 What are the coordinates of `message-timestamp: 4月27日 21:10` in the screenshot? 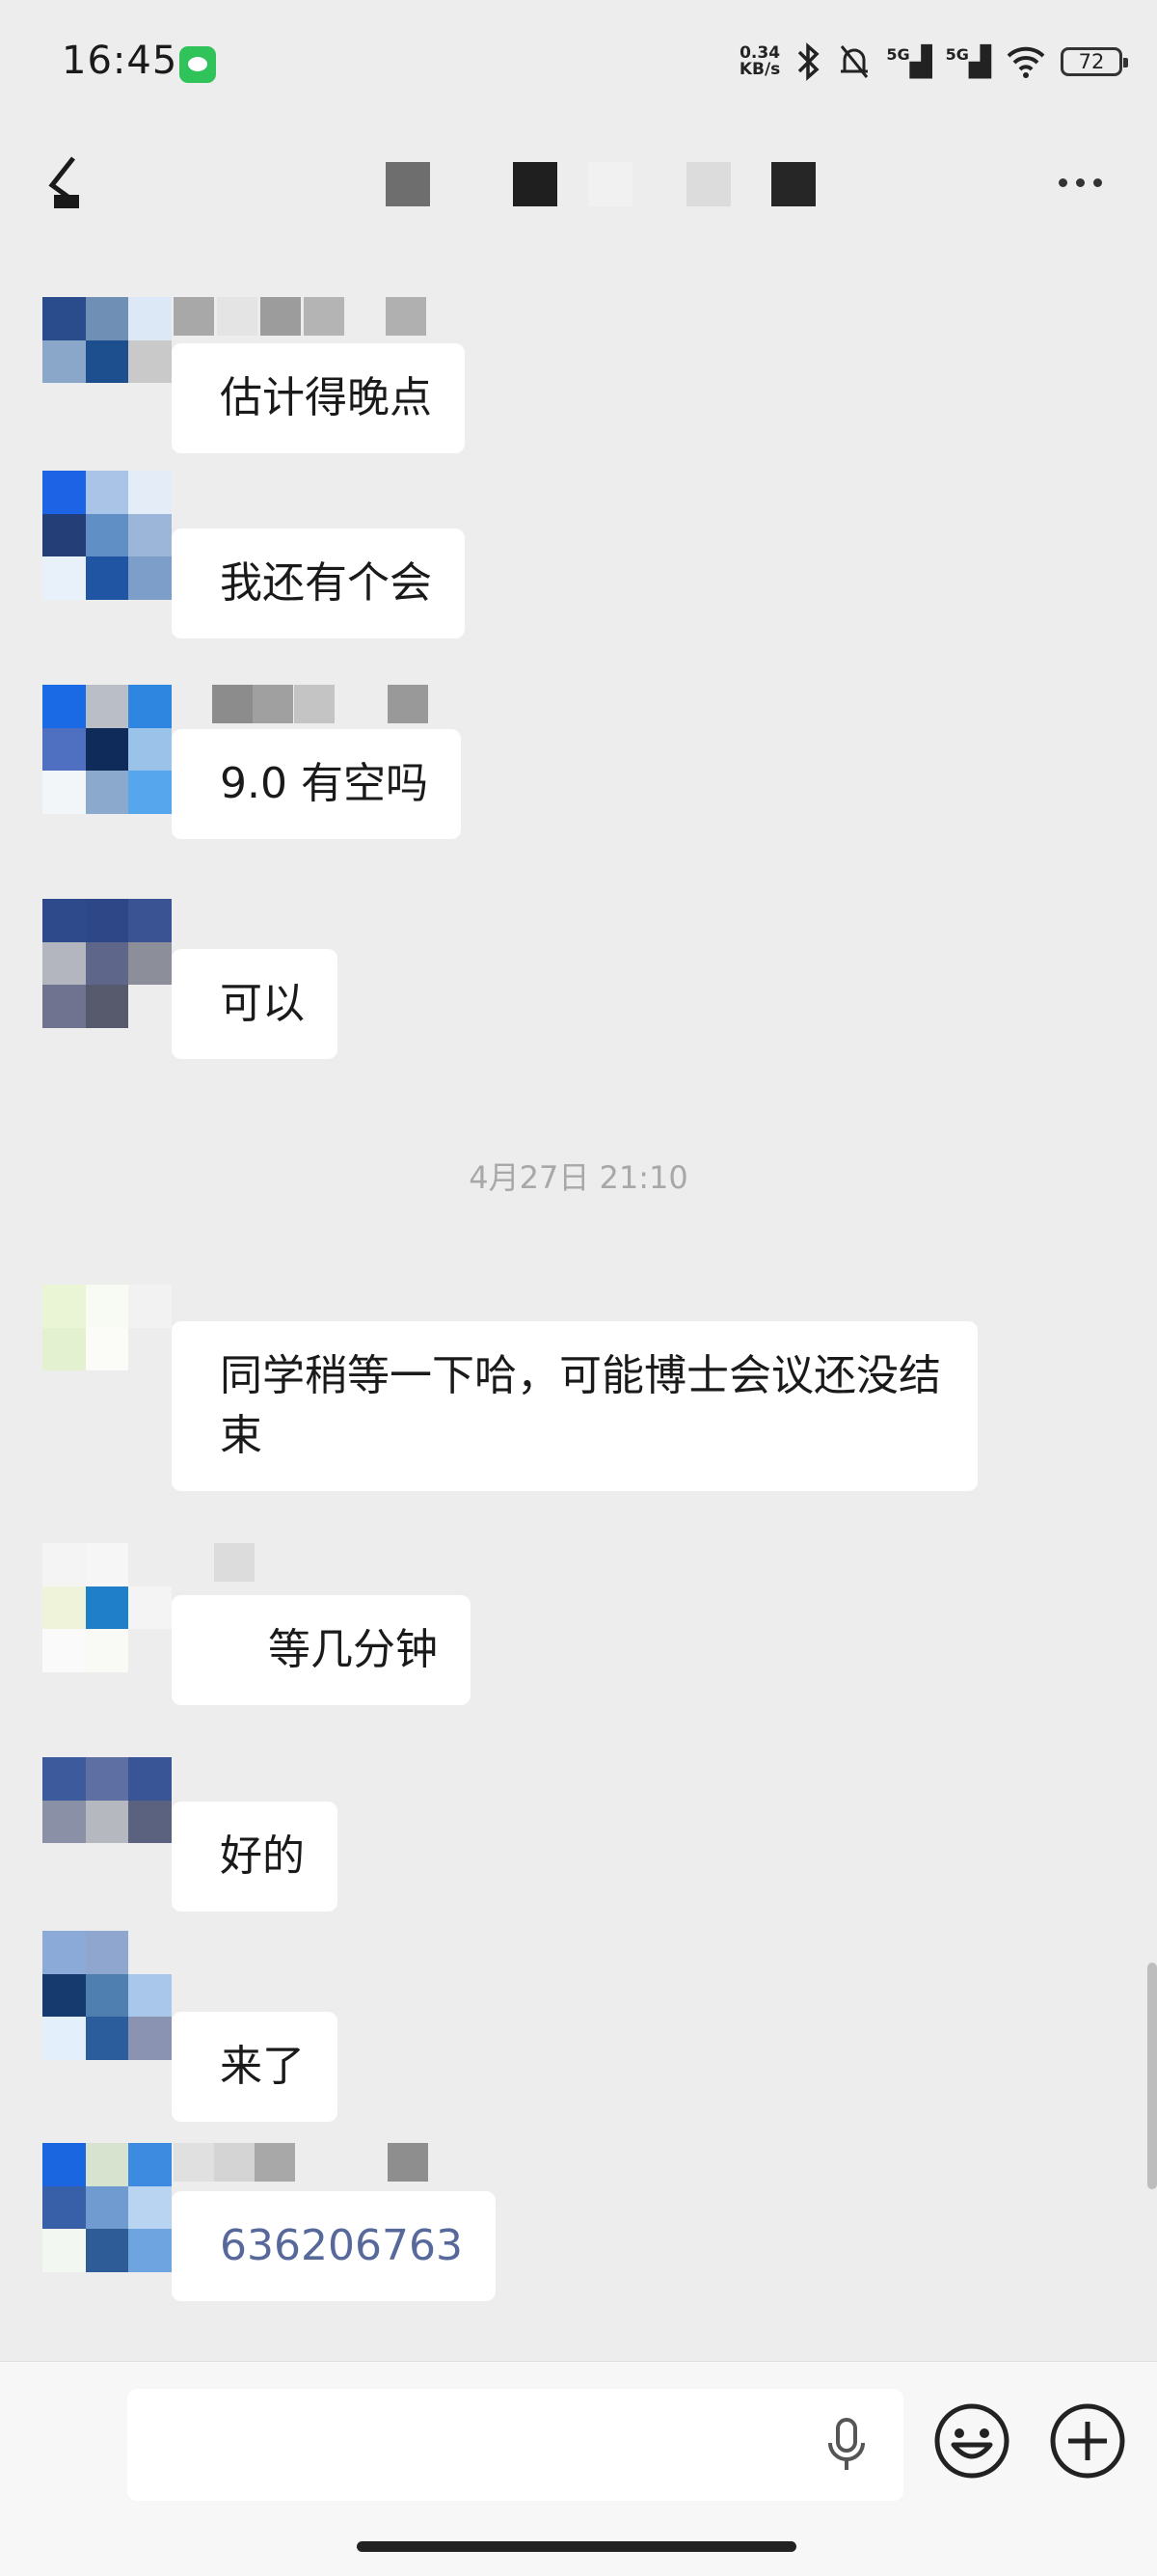 It's located at (578, 1177).